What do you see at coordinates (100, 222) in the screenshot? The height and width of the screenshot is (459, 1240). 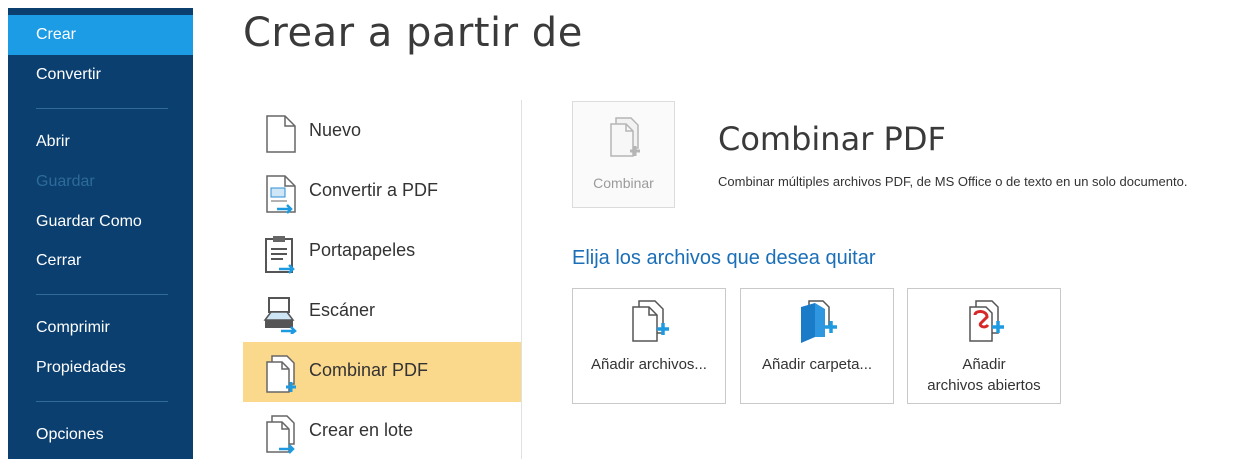 I see `sidebar-item-guardar-como: Guardar Como` at bounding box center [100, 222].